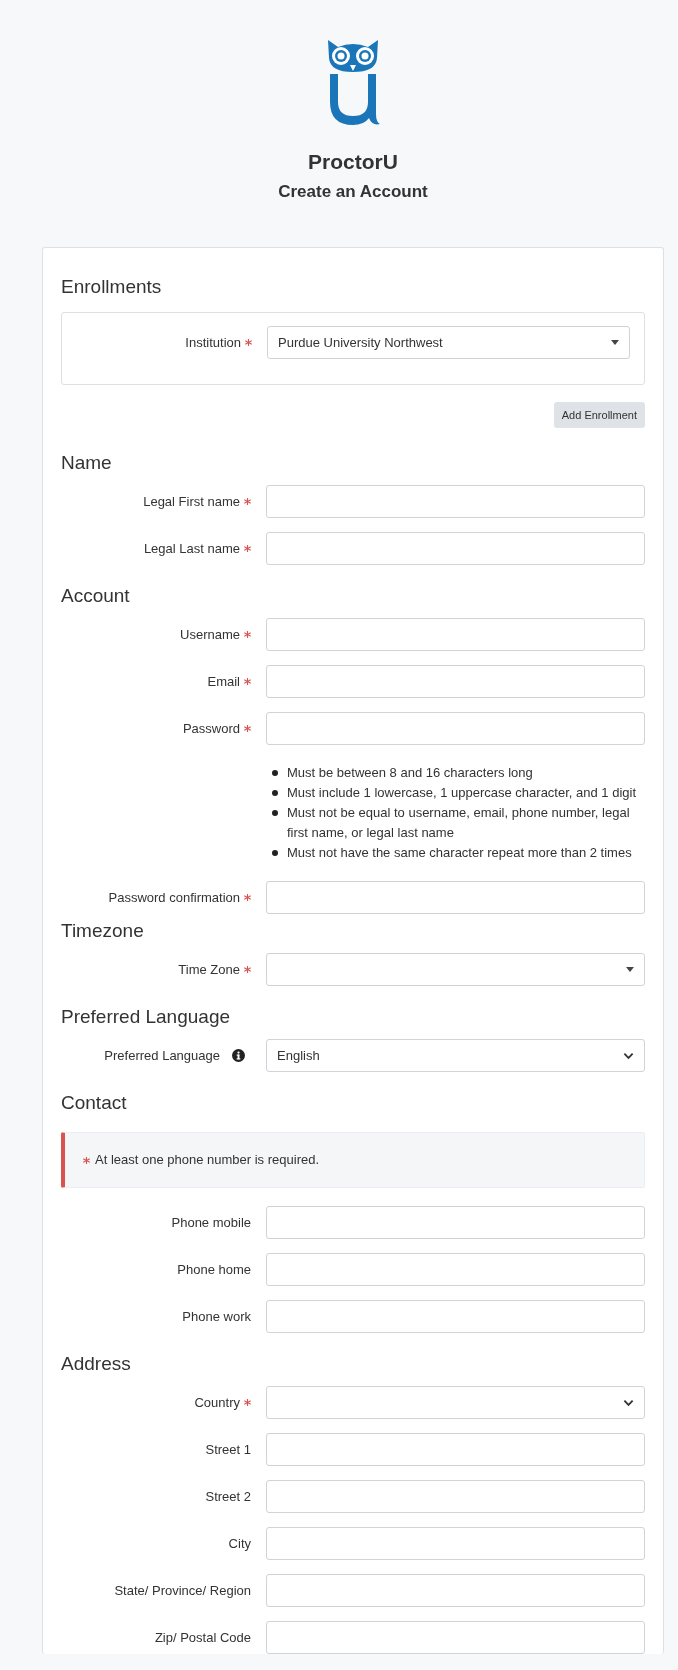 The image size is (678, 1670). I want to click on section-heading: Timezone, so click(103, 931).